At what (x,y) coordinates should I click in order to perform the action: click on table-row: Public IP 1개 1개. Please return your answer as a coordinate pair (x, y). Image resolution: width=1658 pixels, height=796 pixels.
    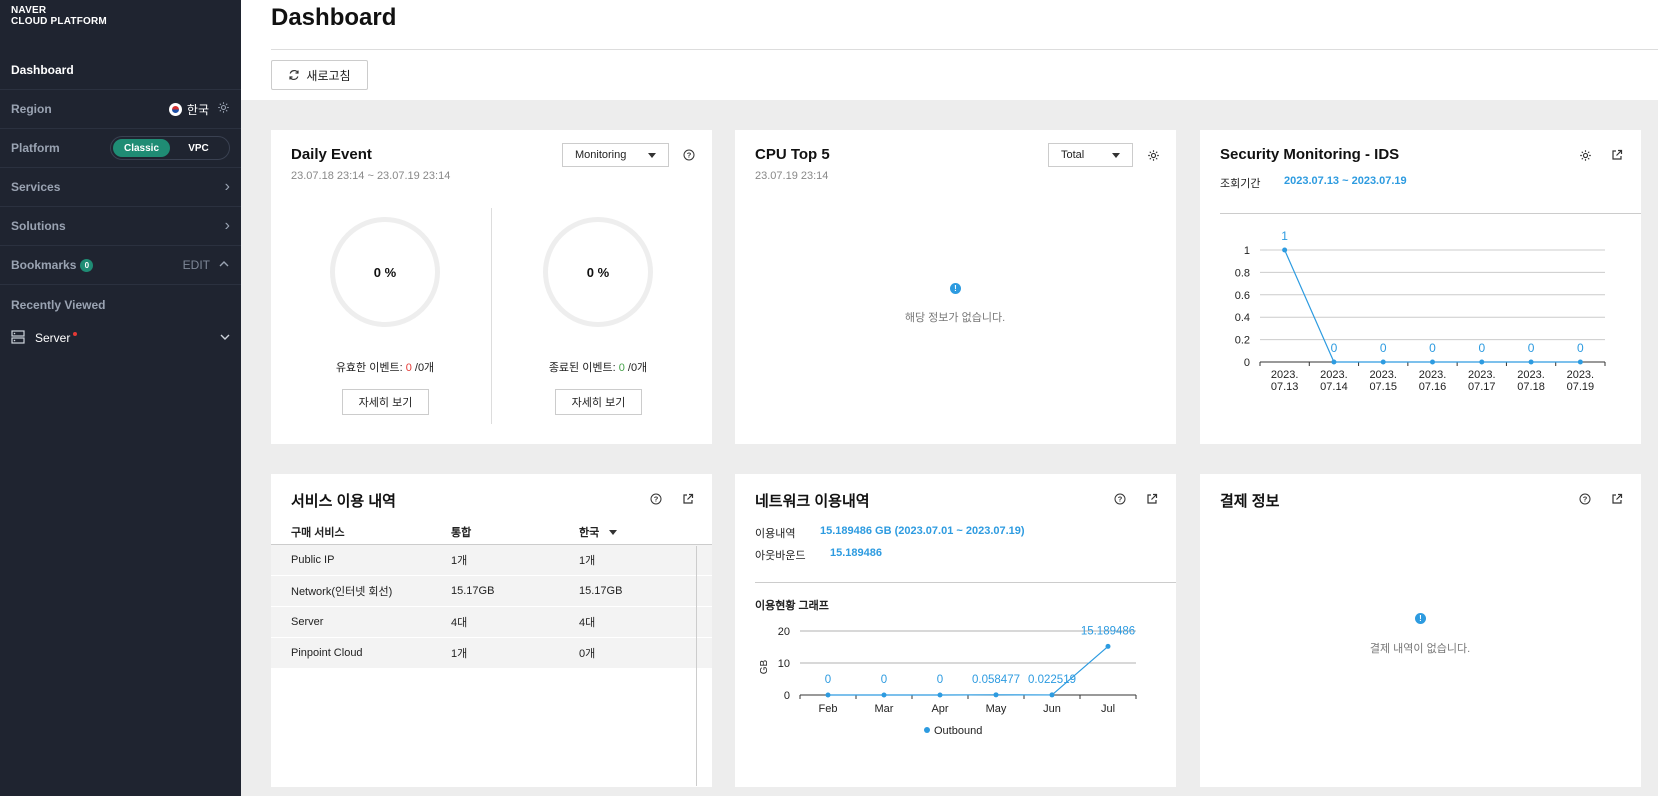
    Looking at the image, I should click on (491, 560).